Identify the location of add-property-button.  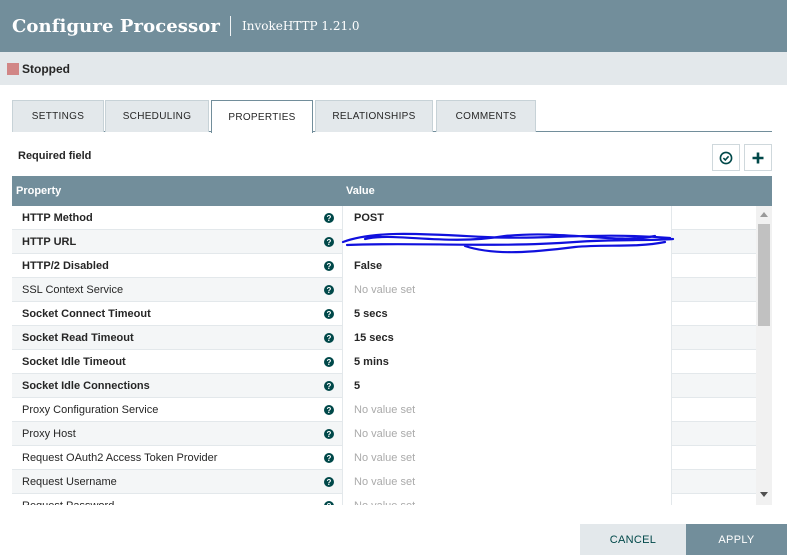
(758, 157).